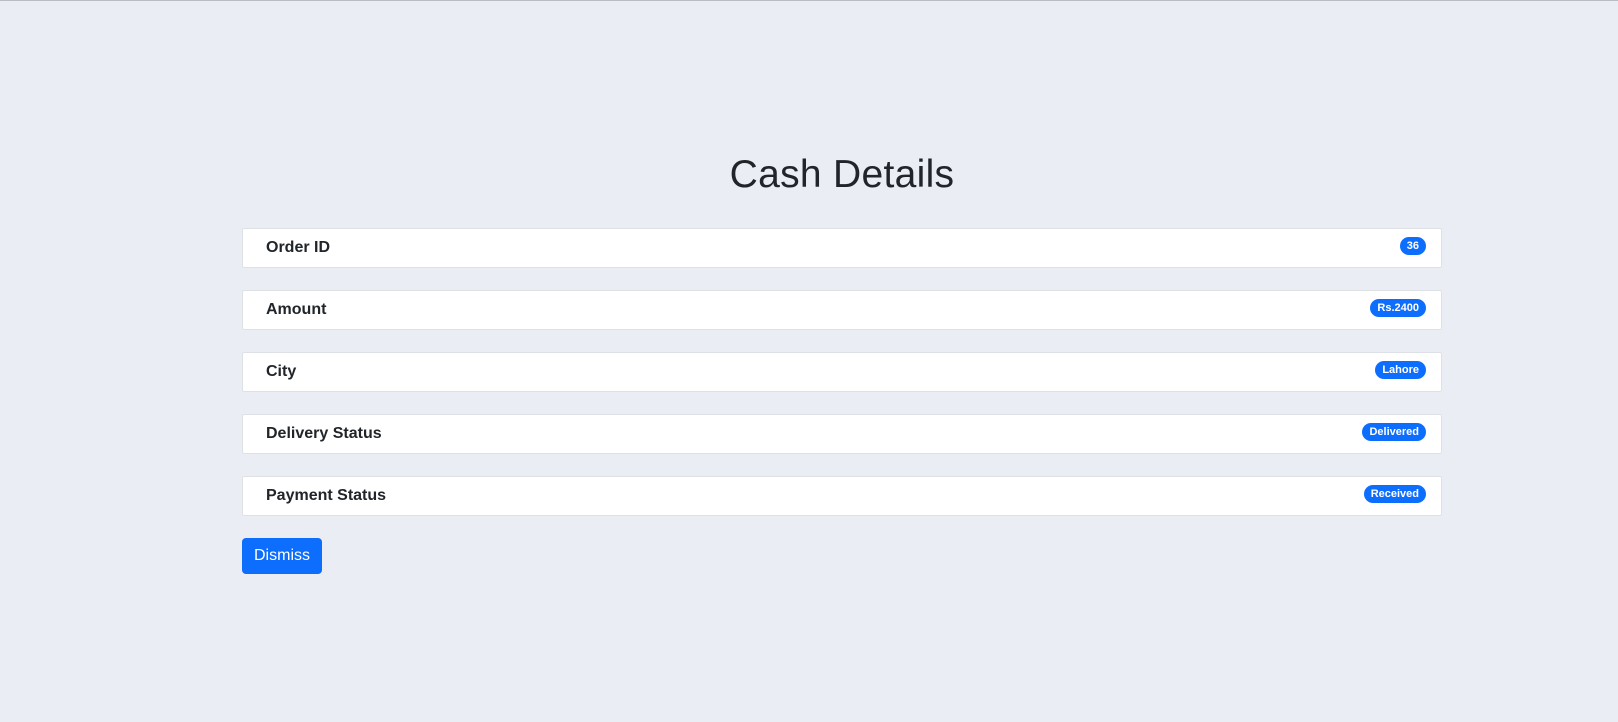 This screenshot has height=722, width=1618. Describe the element at coordinates (1398, 308) in the screenshot. I see `amount-badge: Rs.2400` at that location.